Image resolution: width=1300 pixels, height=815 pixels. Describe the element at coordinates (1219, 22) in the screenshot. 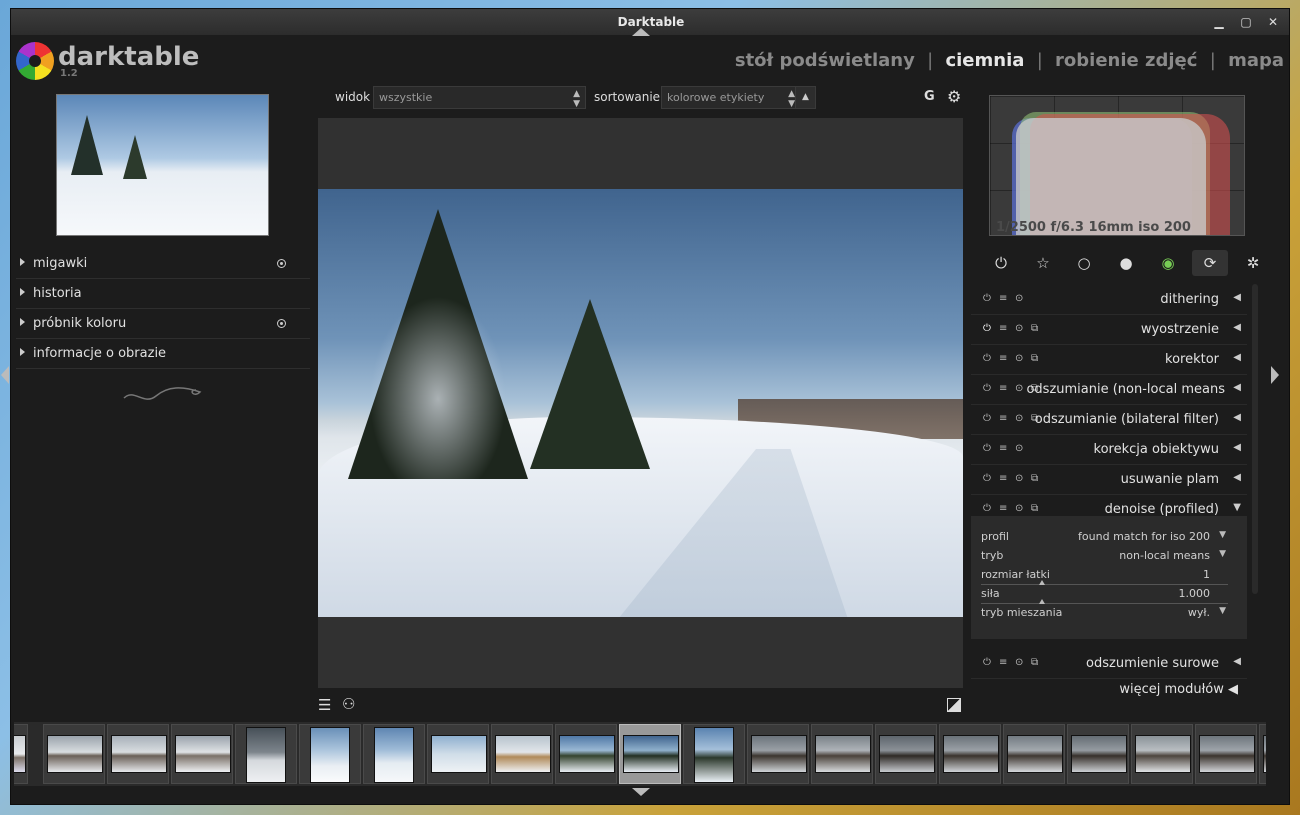

I see `minimize-icon: ▁` at that location.